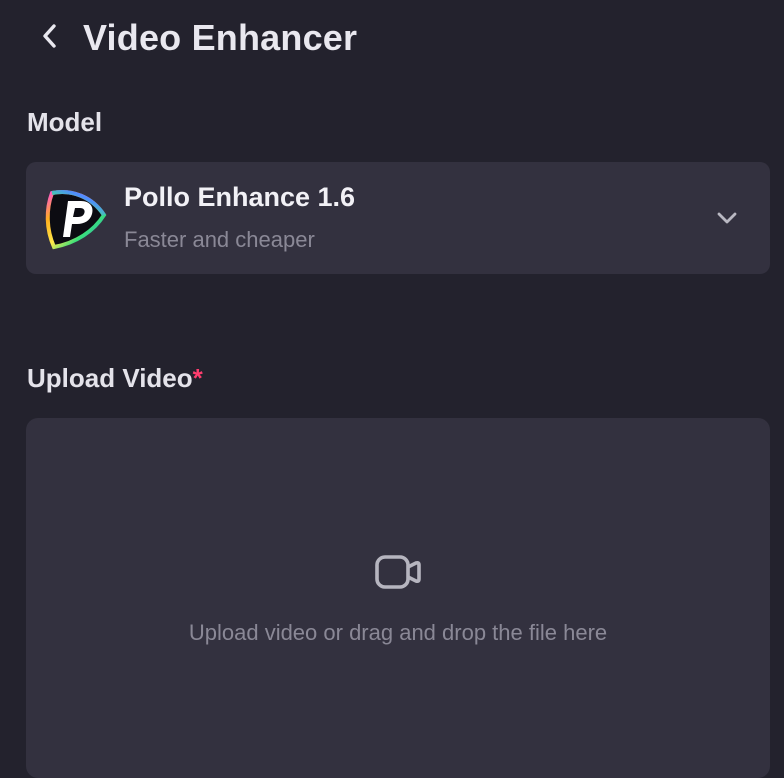 The width and height of the screenshot is (784, 778). What do you see at coordinates (240, 197) in the screenshot?
I see `model-name: Pollo Enhance 1.6` at bounding box center [240, 197].